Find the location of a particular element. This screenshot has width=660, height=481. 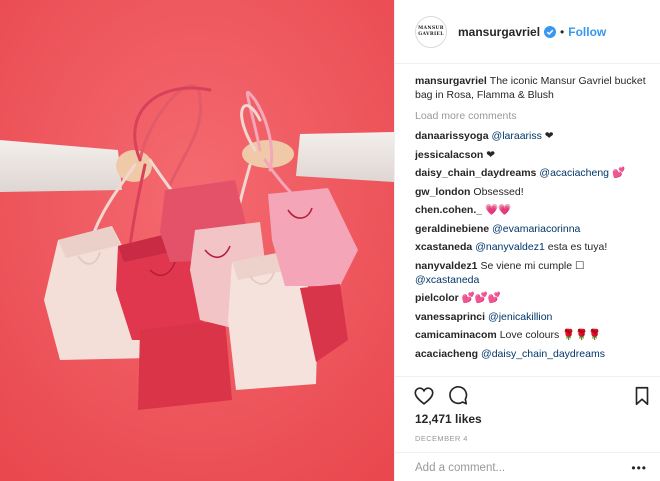

action-bar is located at coordinates (527, 394).